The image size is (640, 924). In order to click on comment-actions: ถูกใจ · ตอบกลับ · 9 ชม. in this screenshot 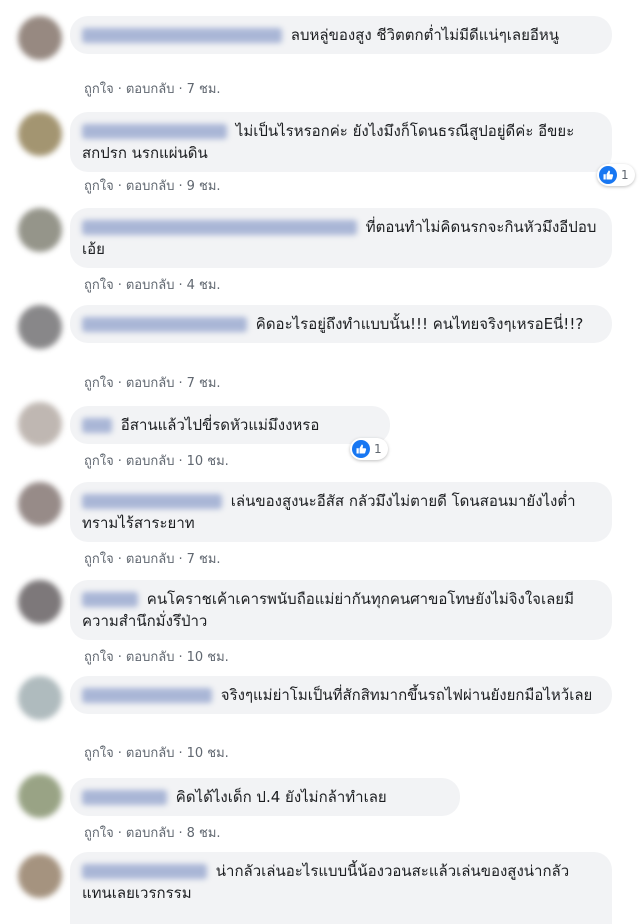, I will do `click(152, 185)`.